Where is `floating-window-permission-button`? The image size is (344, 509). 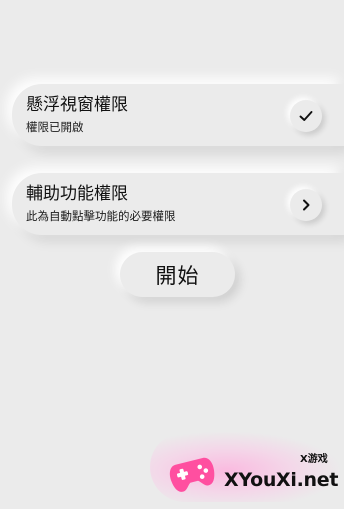
floating-window-permission-button is located at coordinates (306, 116).